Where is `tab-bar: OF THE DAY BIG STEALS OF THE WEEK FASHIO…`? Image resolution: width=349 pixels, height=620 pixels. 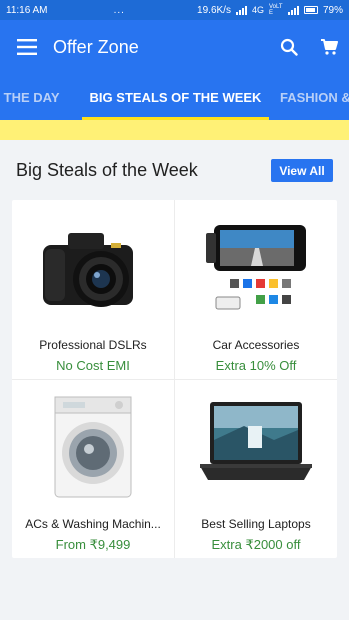
tab-bar: OF THE DAY BIG STEALS OF THE WEEK FASHIO… is located at coordinates (174, 97).